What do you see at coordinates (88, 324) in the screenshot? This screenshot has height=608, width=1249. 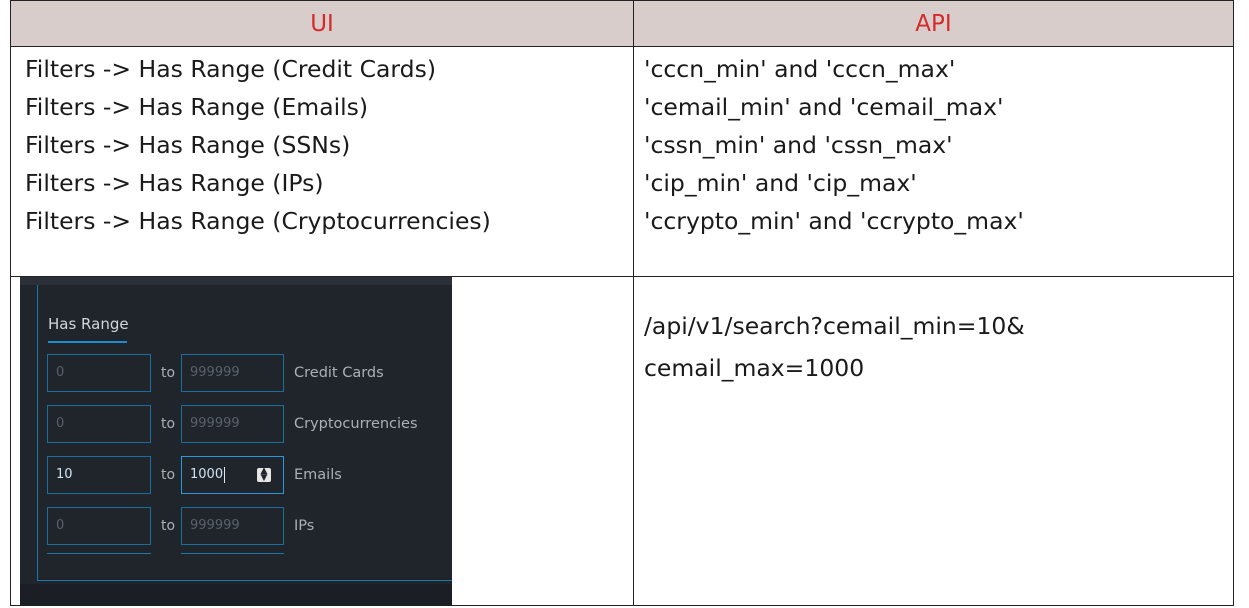 I see `has-range-title: Has Range` at bounding box center [88, 324].